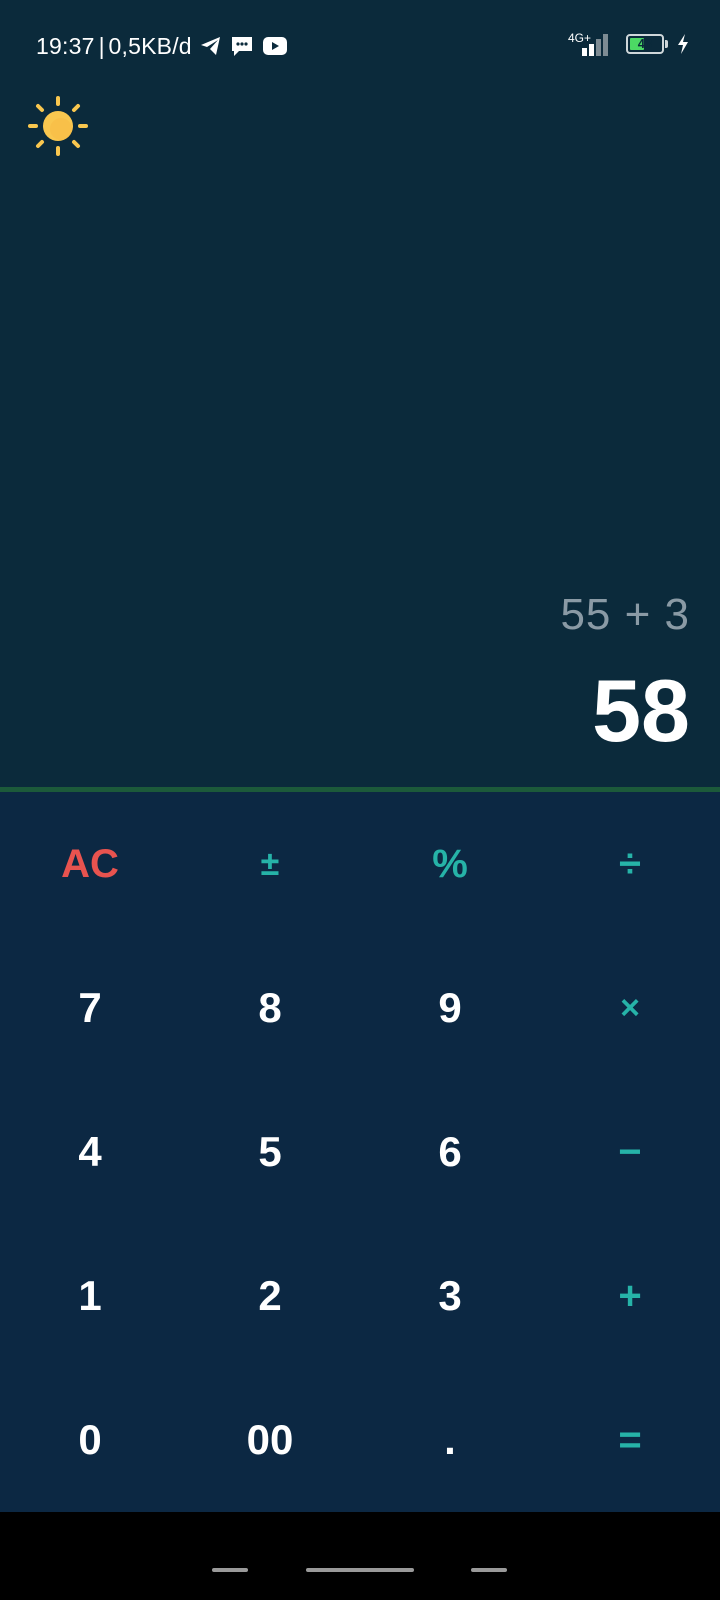 This screenshot has width=720, height=1600. I want to click on digit-8-button: 8, so click(270, 1008).